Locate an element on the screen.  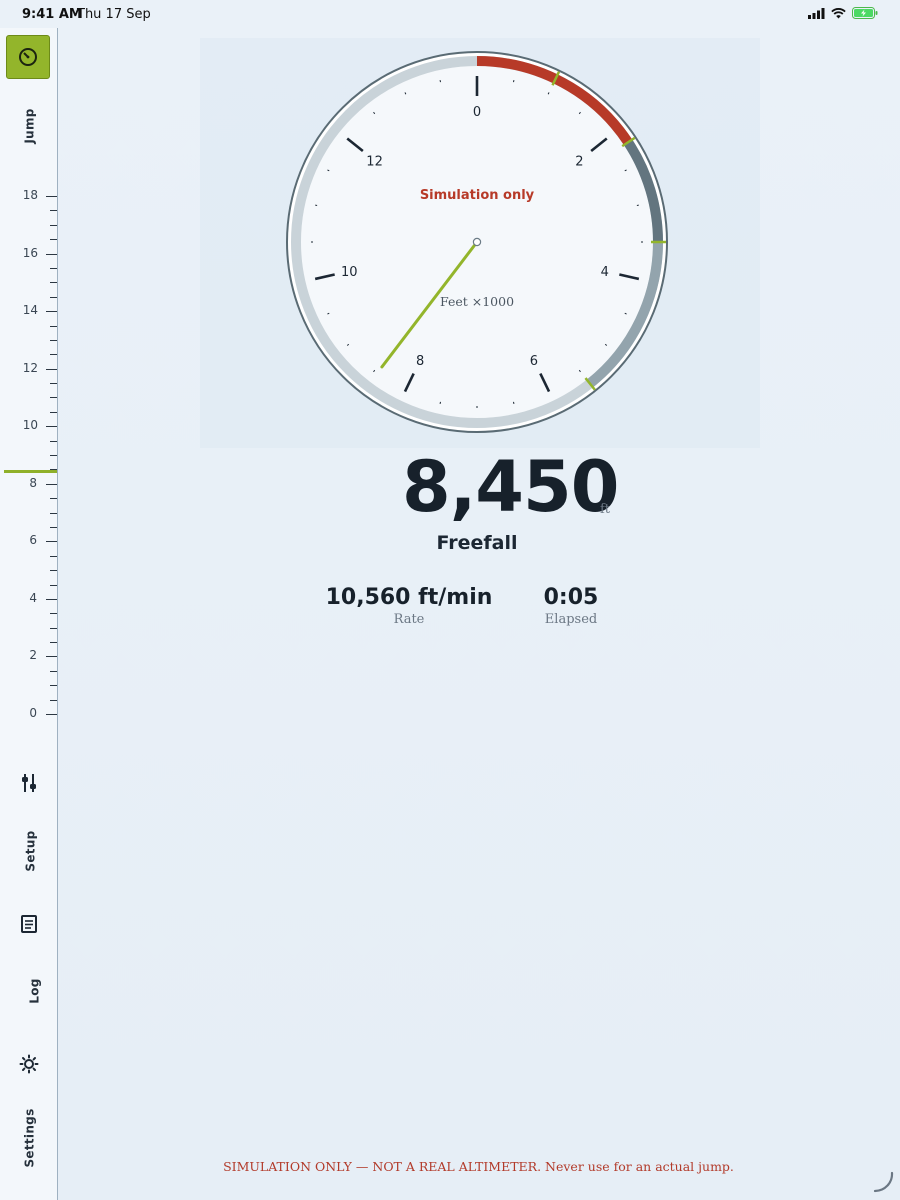
rate-stat: 10,560 ft/min Rate is located at coordinates (409, 606).